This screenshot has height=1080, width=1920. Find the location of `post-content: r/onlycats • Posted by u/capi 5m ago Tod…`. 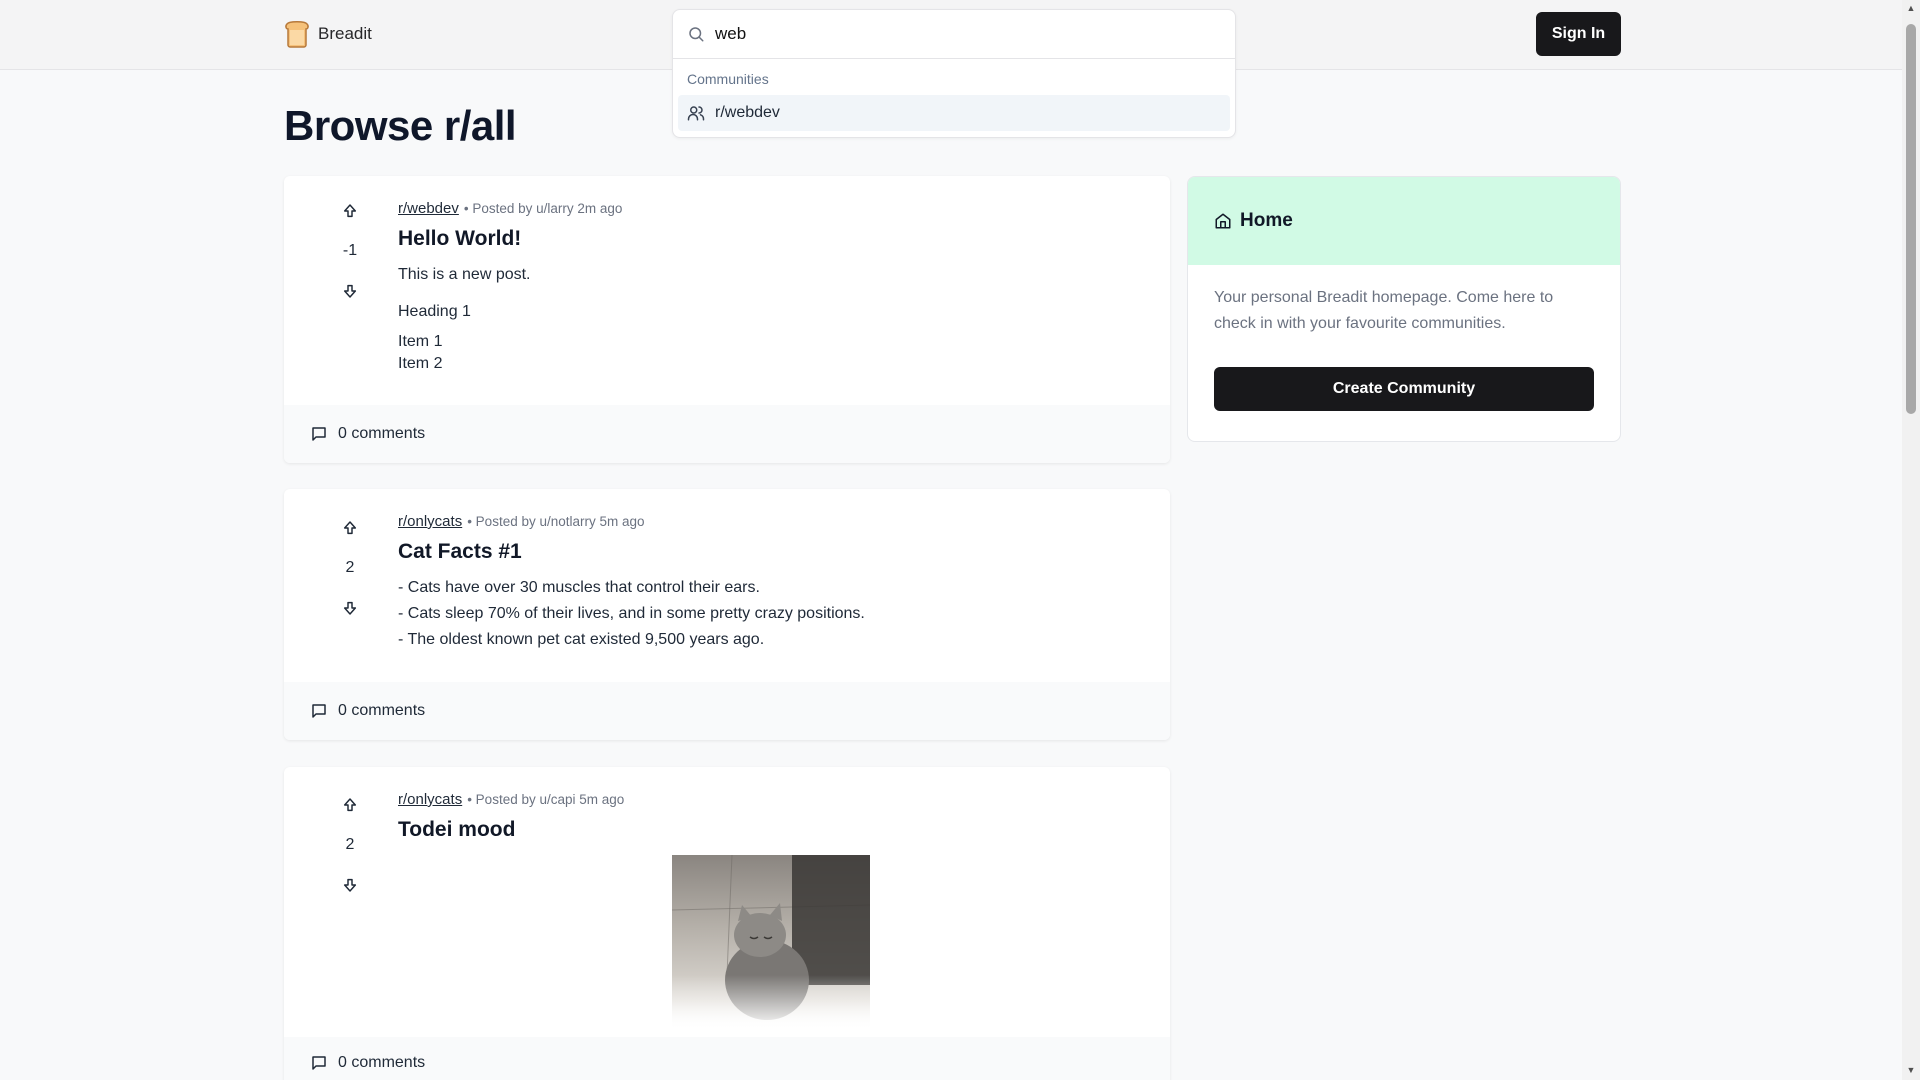

post-content: r/onlycats • Posted by u/capi 5m ago Tod… is located at coordinates (774, 816).